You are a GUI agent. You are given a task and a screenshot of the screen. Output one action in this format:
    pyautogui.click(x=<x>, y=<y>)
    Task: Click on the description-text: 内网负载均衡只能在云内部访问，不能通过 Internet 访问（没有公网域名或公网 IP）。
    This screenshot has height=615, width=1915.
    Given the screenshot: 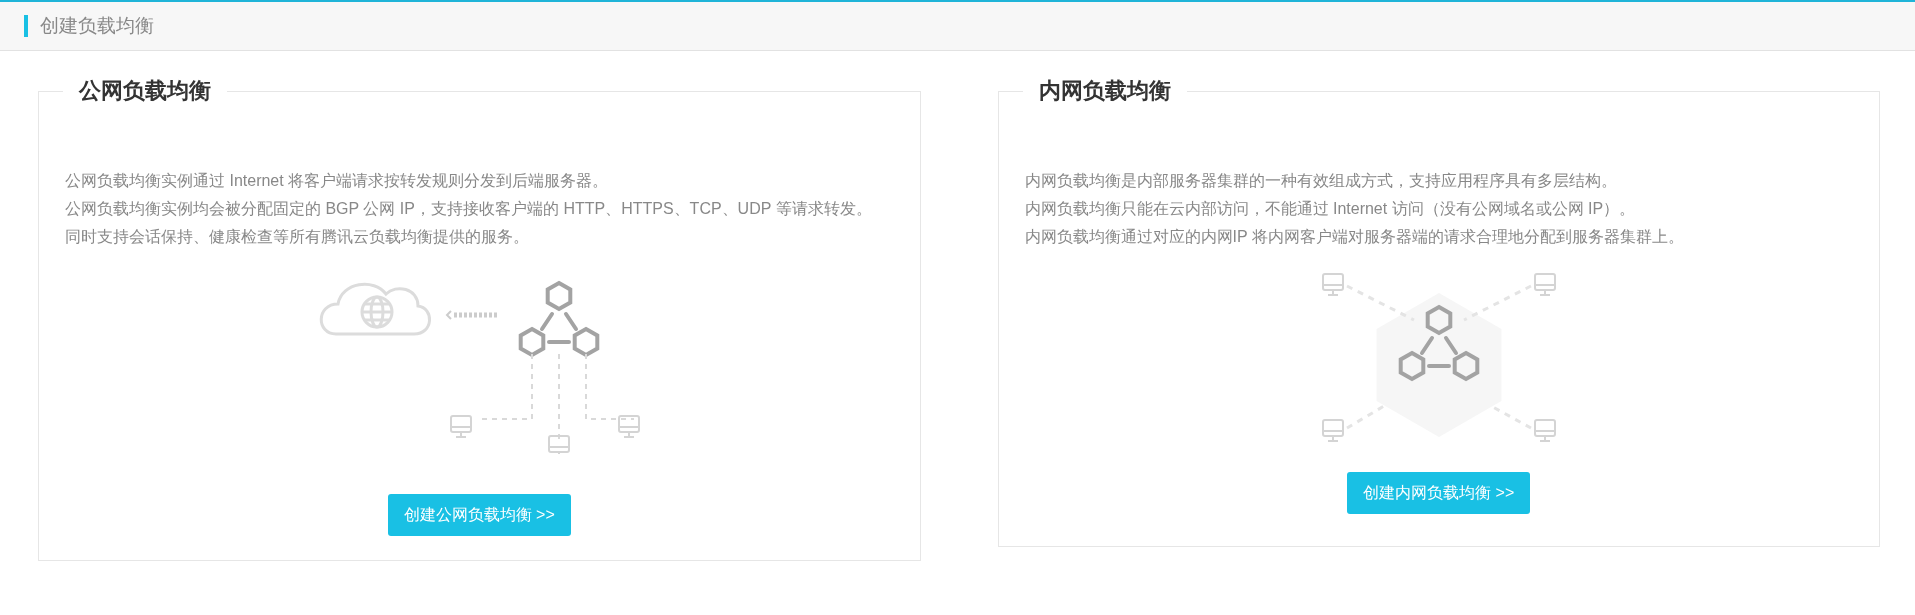 What is the action you would take?
    pyautogui.click(x=1330, y=209)
    